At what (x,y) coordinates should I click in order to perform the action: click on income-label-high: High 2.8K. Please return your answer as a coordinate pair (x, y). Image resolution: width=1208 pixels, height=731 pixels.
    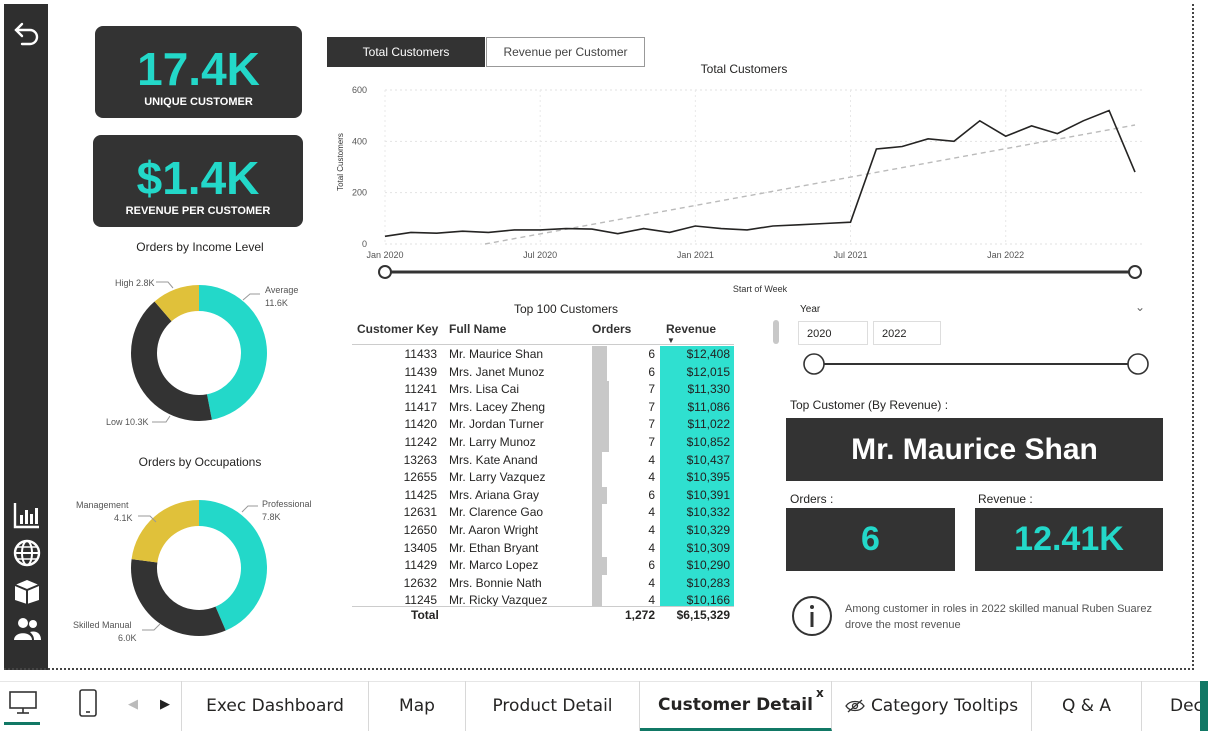
    Looking at the image, I should click on (135, 283).